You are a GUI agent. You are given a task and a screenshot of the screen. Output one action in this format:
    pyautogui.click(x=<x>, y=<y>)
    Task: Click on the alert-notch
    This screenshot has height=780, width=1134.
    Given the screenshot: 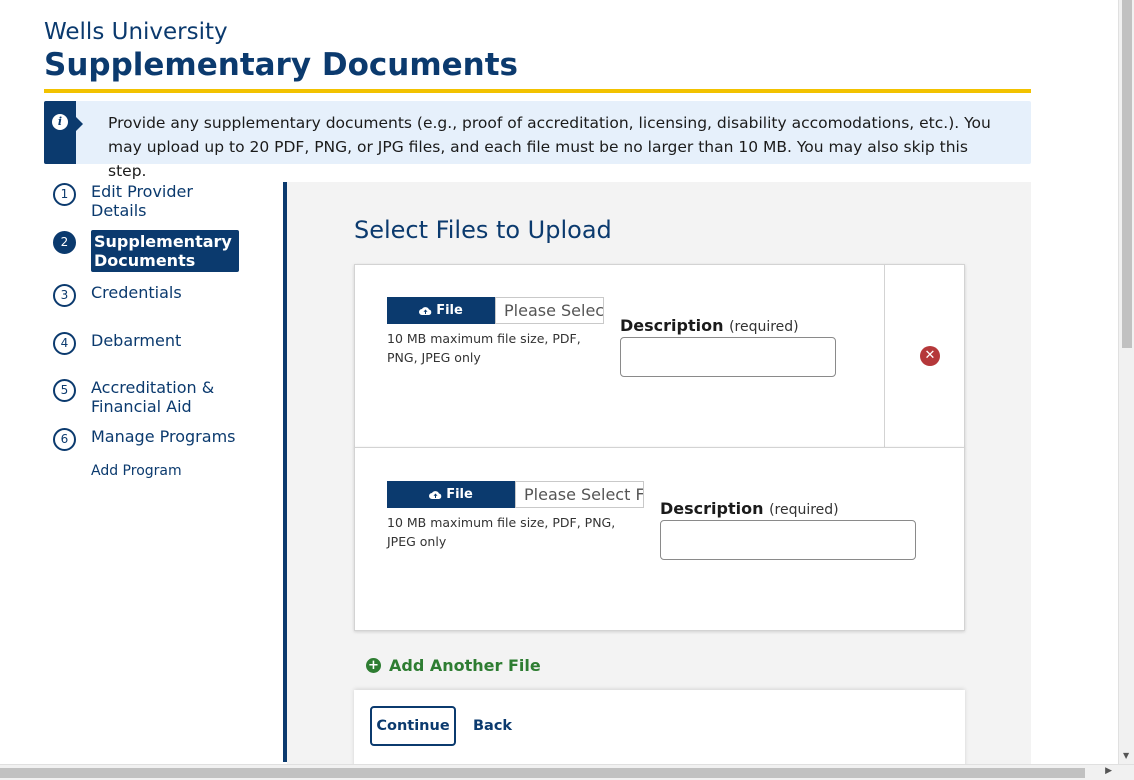 What is the action you would take?
    pyautogui.click(x=79, y=124)
    